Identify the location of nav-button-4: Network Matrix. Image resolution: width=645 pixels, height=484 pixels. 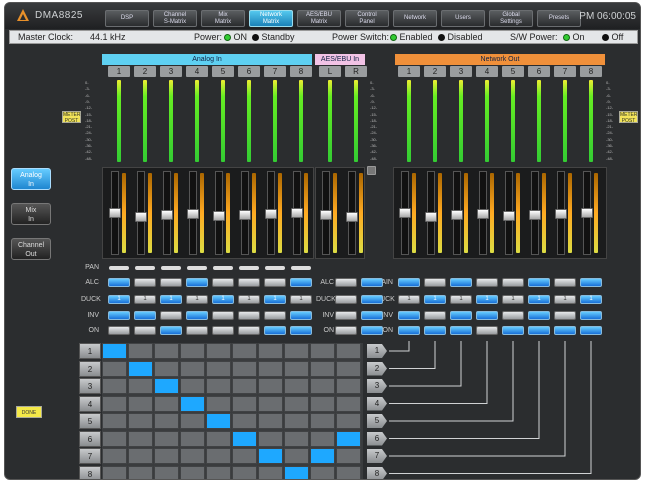
(271, 18).